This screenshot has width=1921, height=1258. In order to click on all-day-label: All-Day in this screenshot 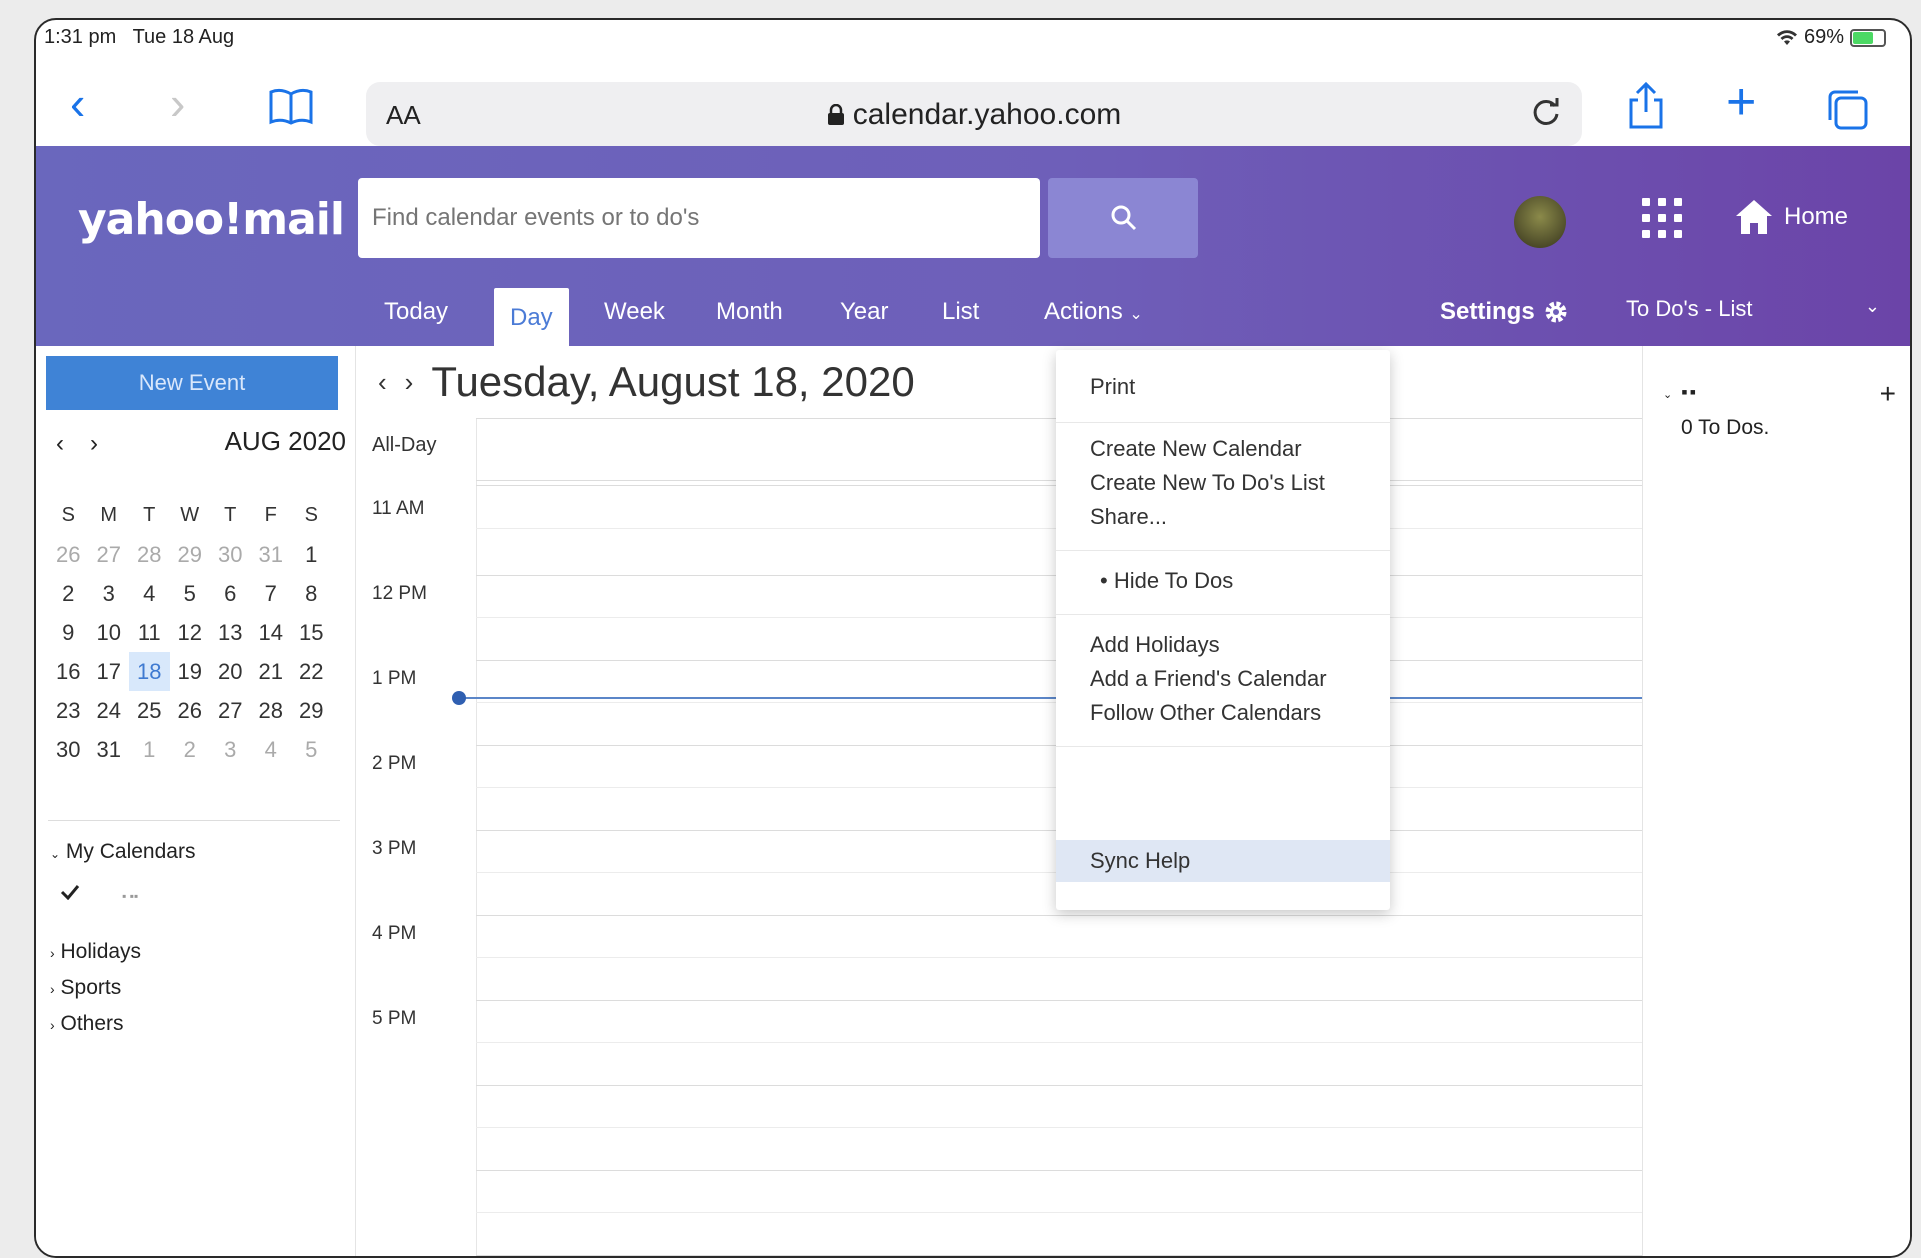, I will do `click(404, 445)`.